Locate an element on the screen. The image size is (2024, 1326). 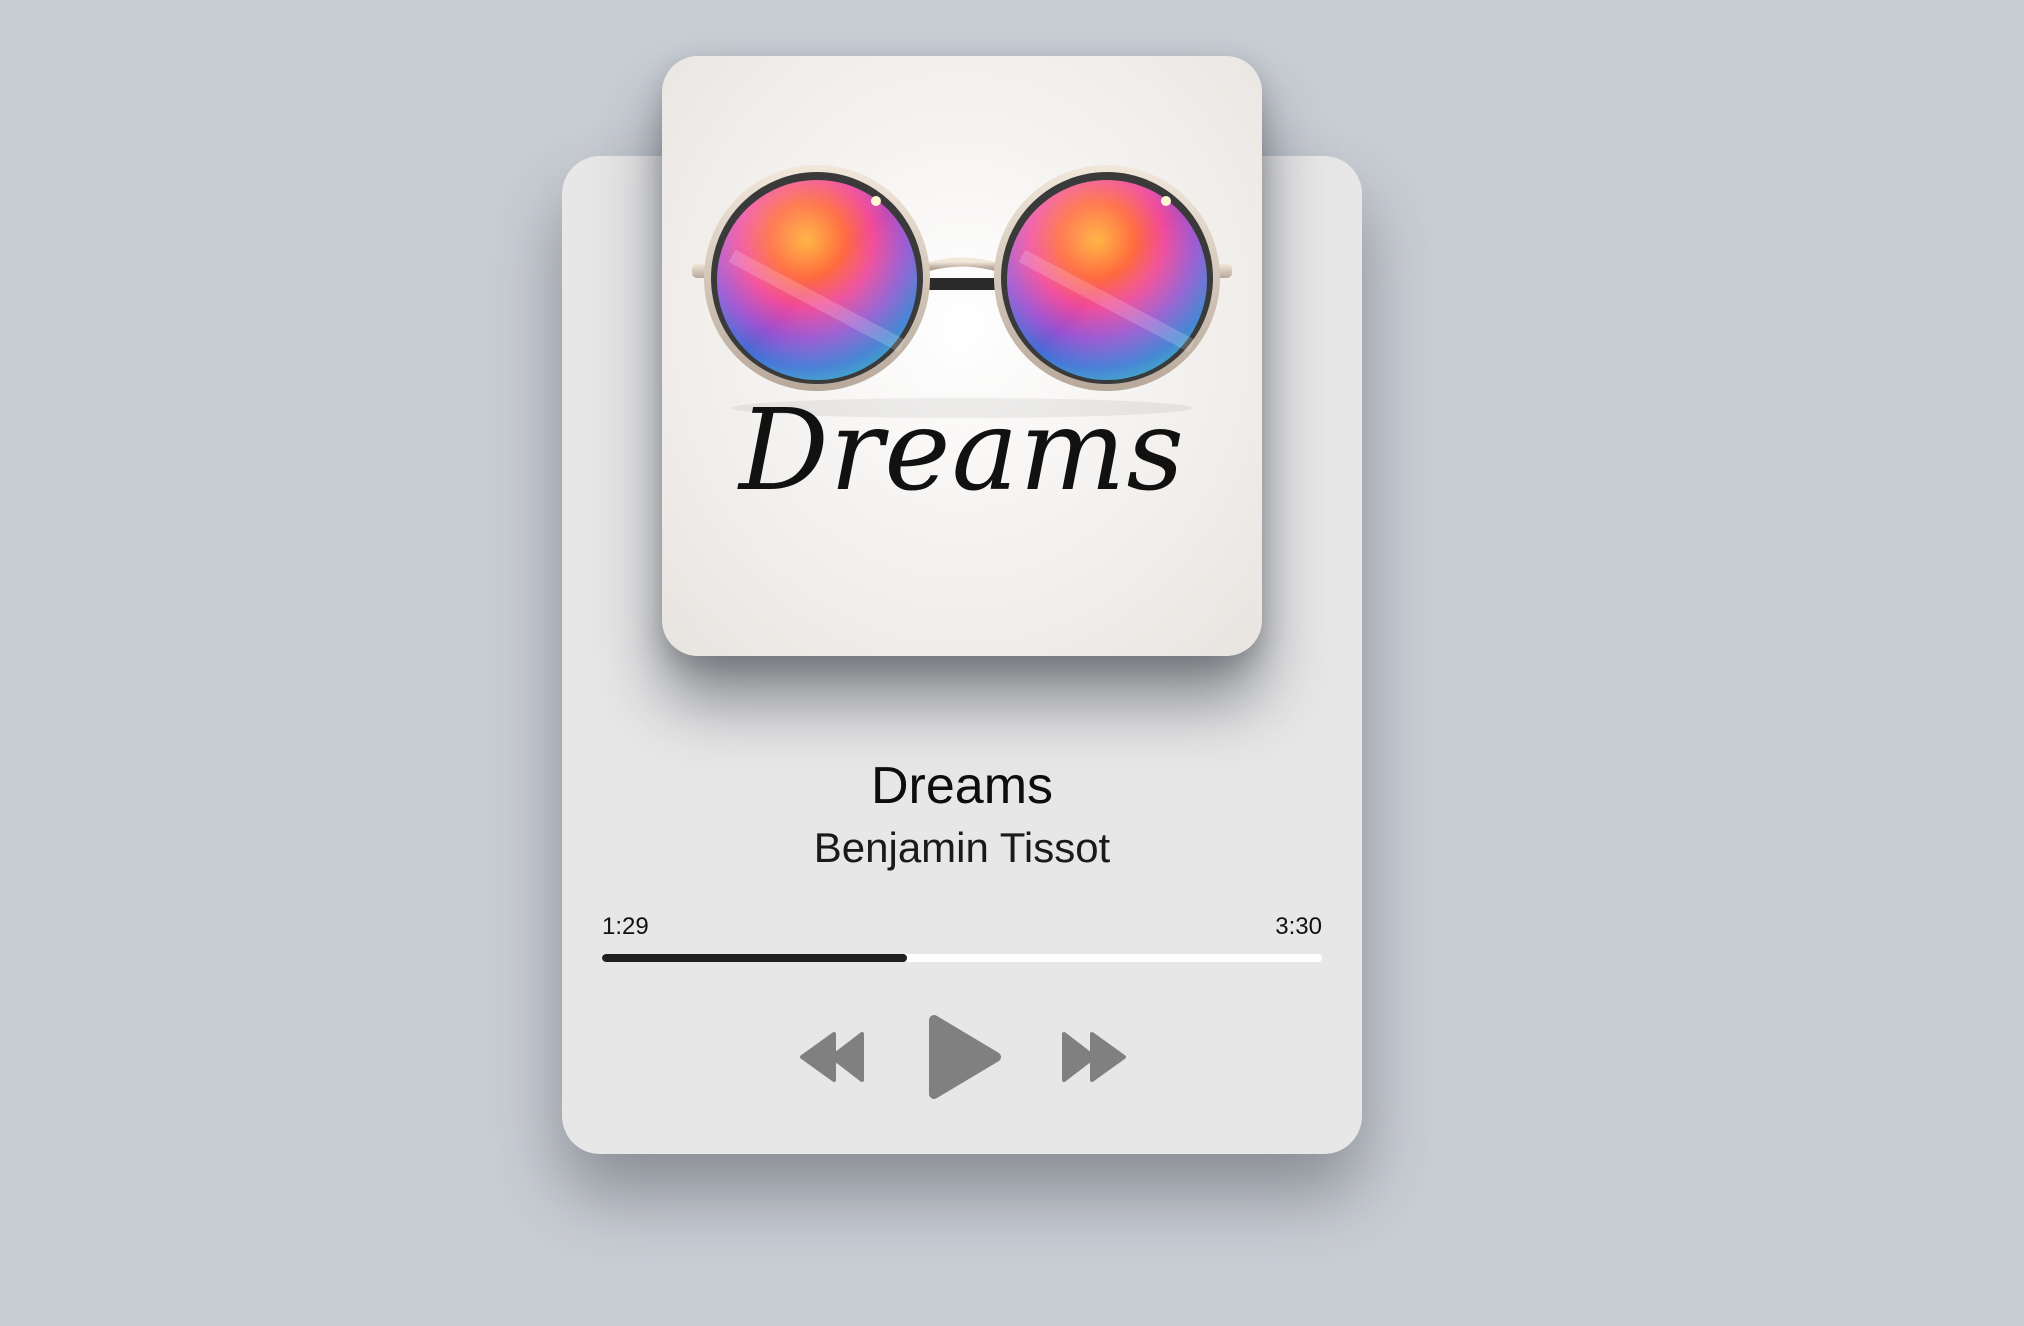
progress-fill is located at coordinates (755, 958).